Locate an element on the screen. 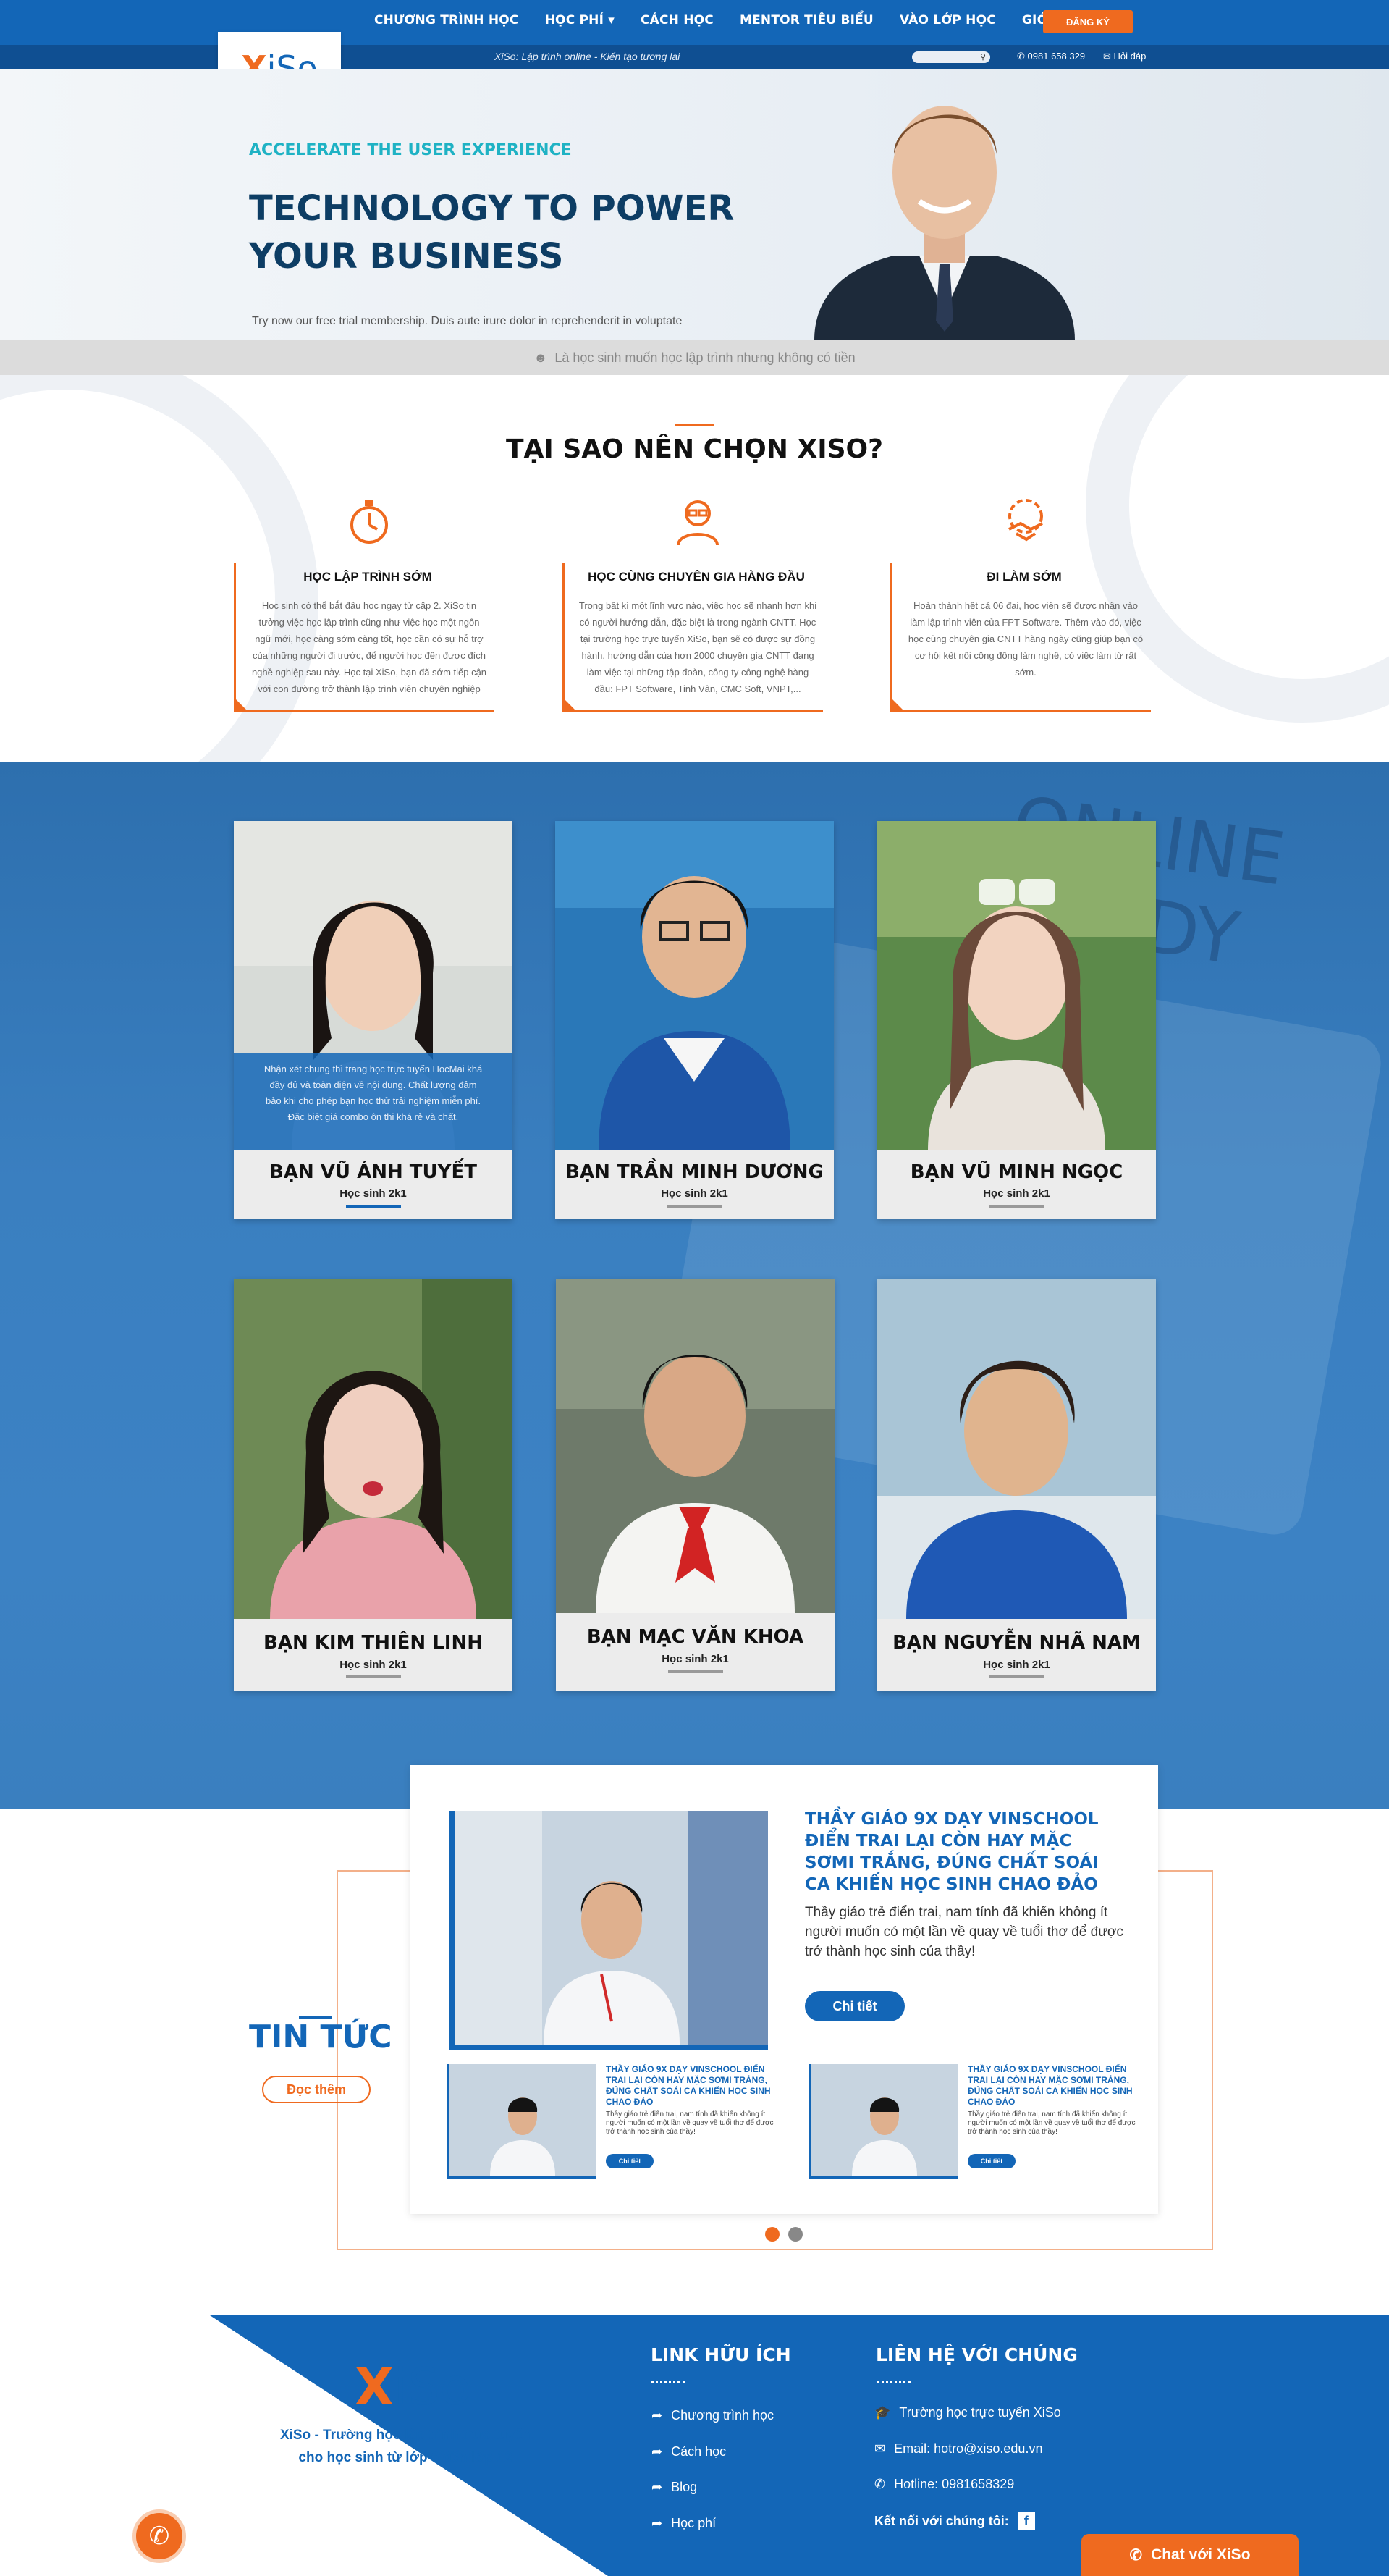  contact-heading: LIÊN HỆ VỚI CHÚNG is located at coordinates (977, 2354).